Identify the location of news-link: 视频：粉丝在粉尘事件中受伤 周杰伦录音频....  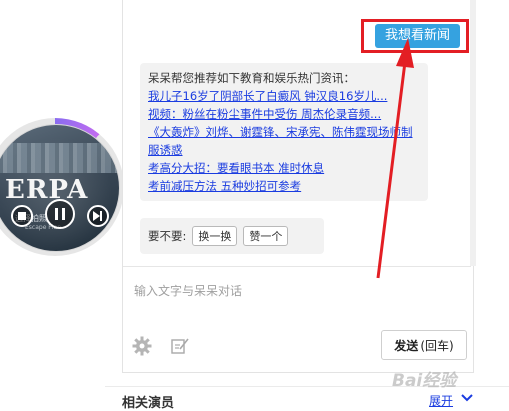
(284, 114).